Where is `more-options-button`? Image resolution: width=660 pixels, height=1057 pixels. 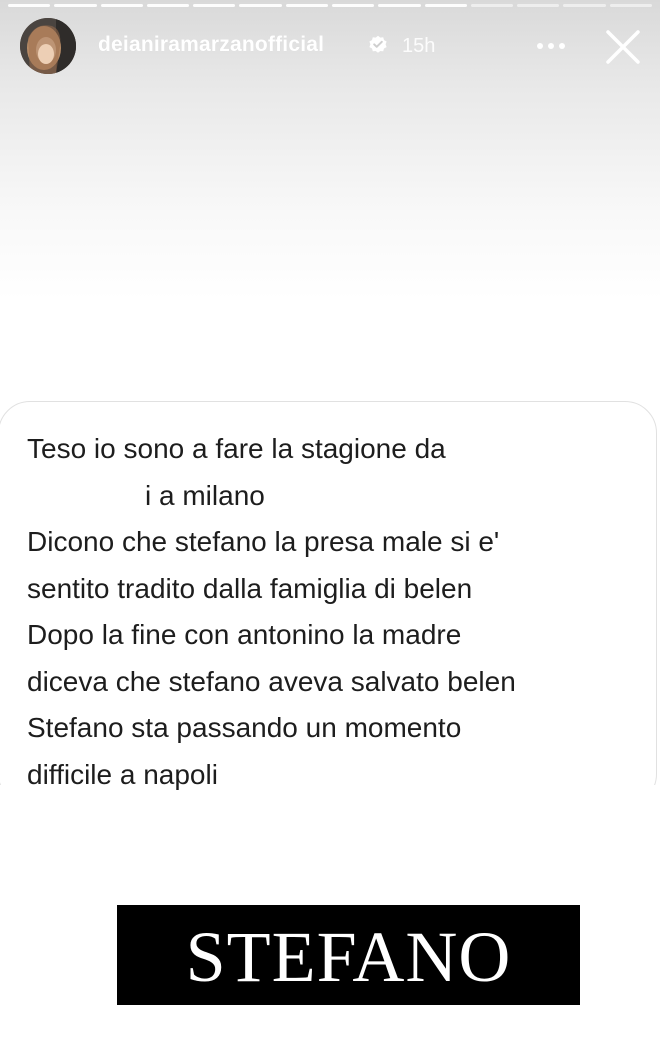
more-options-button is located at coordinates (551, 46).